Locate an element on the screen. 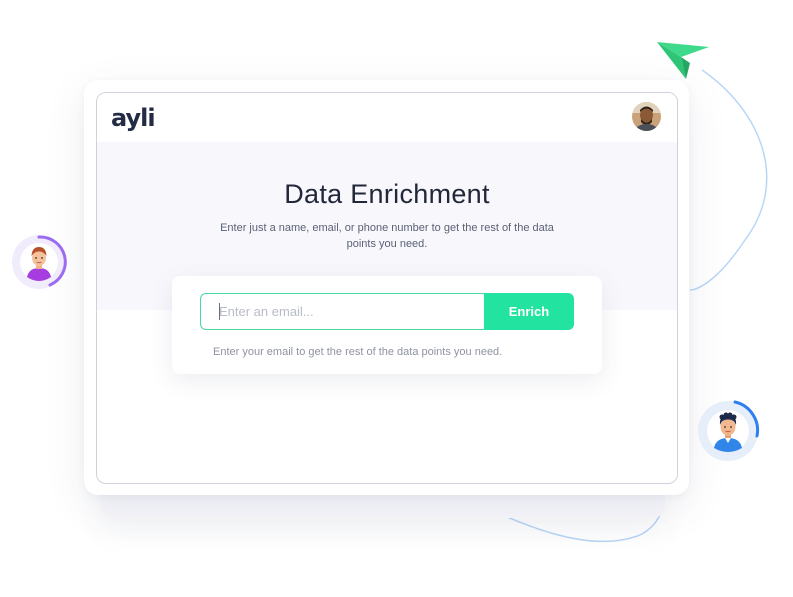  user-profile-avatar is located at coordinates (646, 116).